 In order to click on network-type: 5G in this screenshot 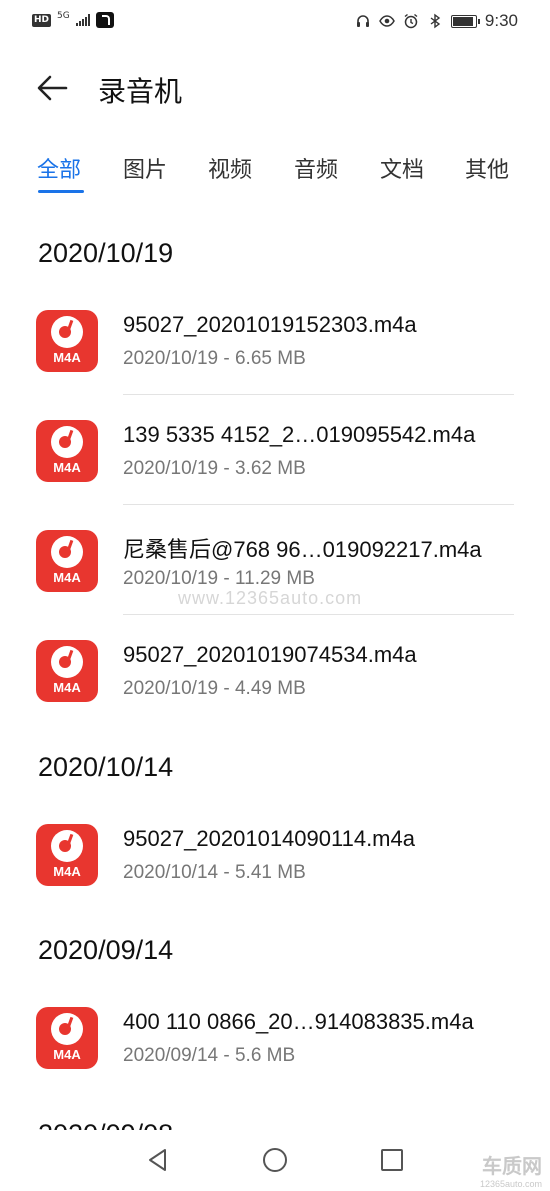, I will do `click(63, 16)`.